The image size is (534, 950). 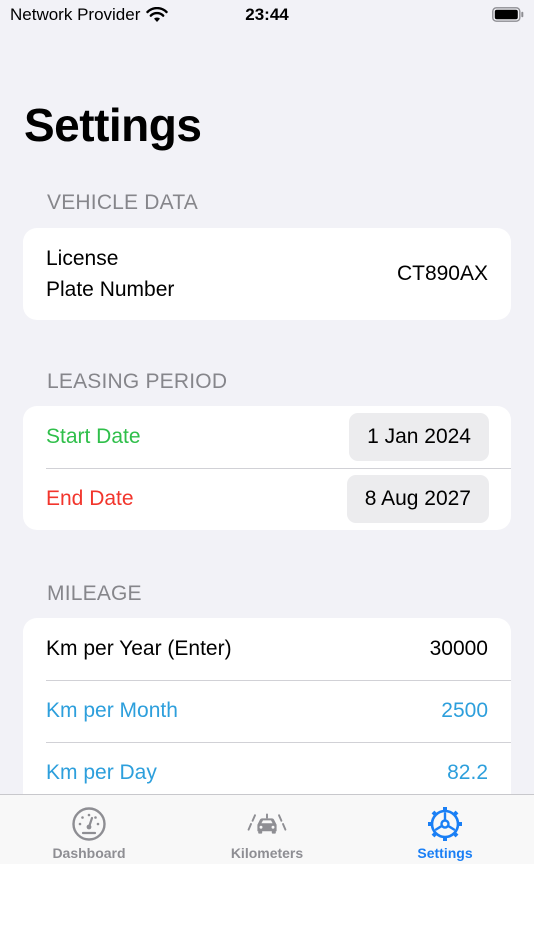 I want to click on vehicle-card: License Plate Number CT890AX, so click(x=267, y=274).